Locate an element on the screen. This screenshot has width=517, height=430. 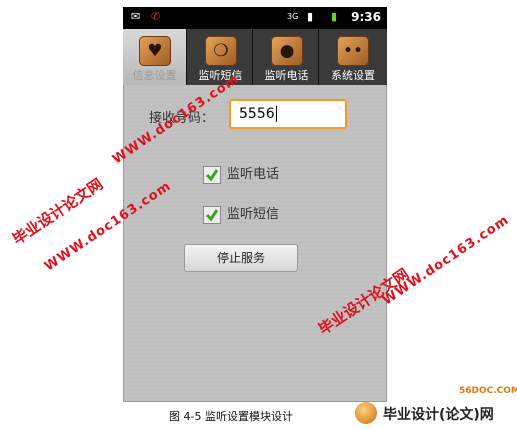
heart-icon: ♥ is located at coordinates (155, 51).